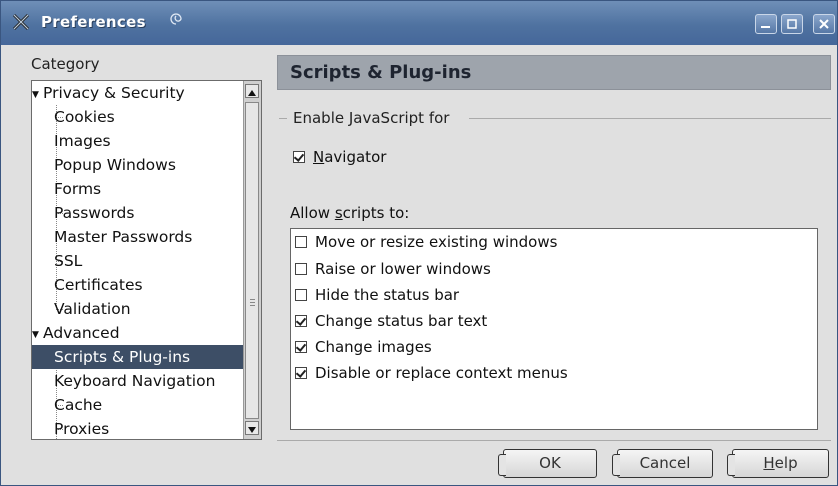 This screenshot has height=486, width=838. Describe the element at coordinates (401, 321) in the screenshot. I see `script-option-label: Change status bar text` at that location.